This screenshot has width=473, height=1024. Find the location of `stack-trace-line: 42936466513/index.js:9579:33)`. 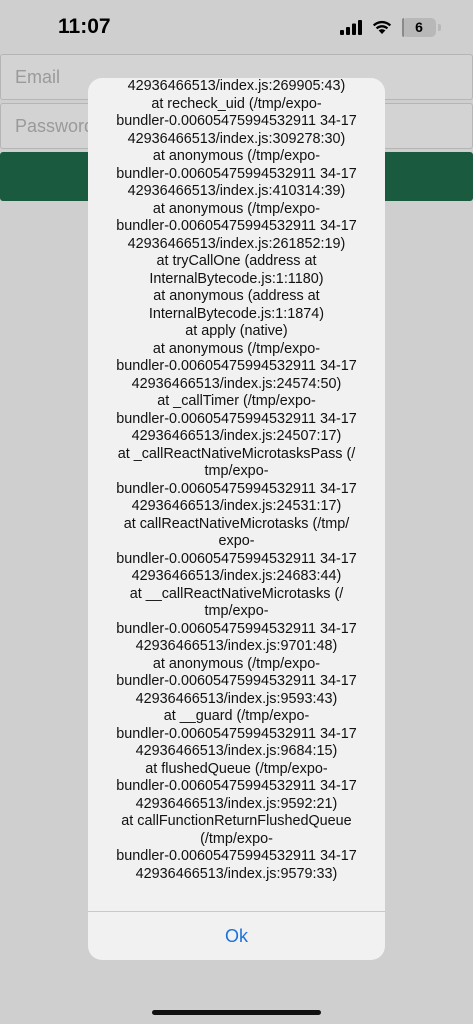

stack-trace-line: 42936466513/index.js:9579:33) is located at coordinates (236, 873).